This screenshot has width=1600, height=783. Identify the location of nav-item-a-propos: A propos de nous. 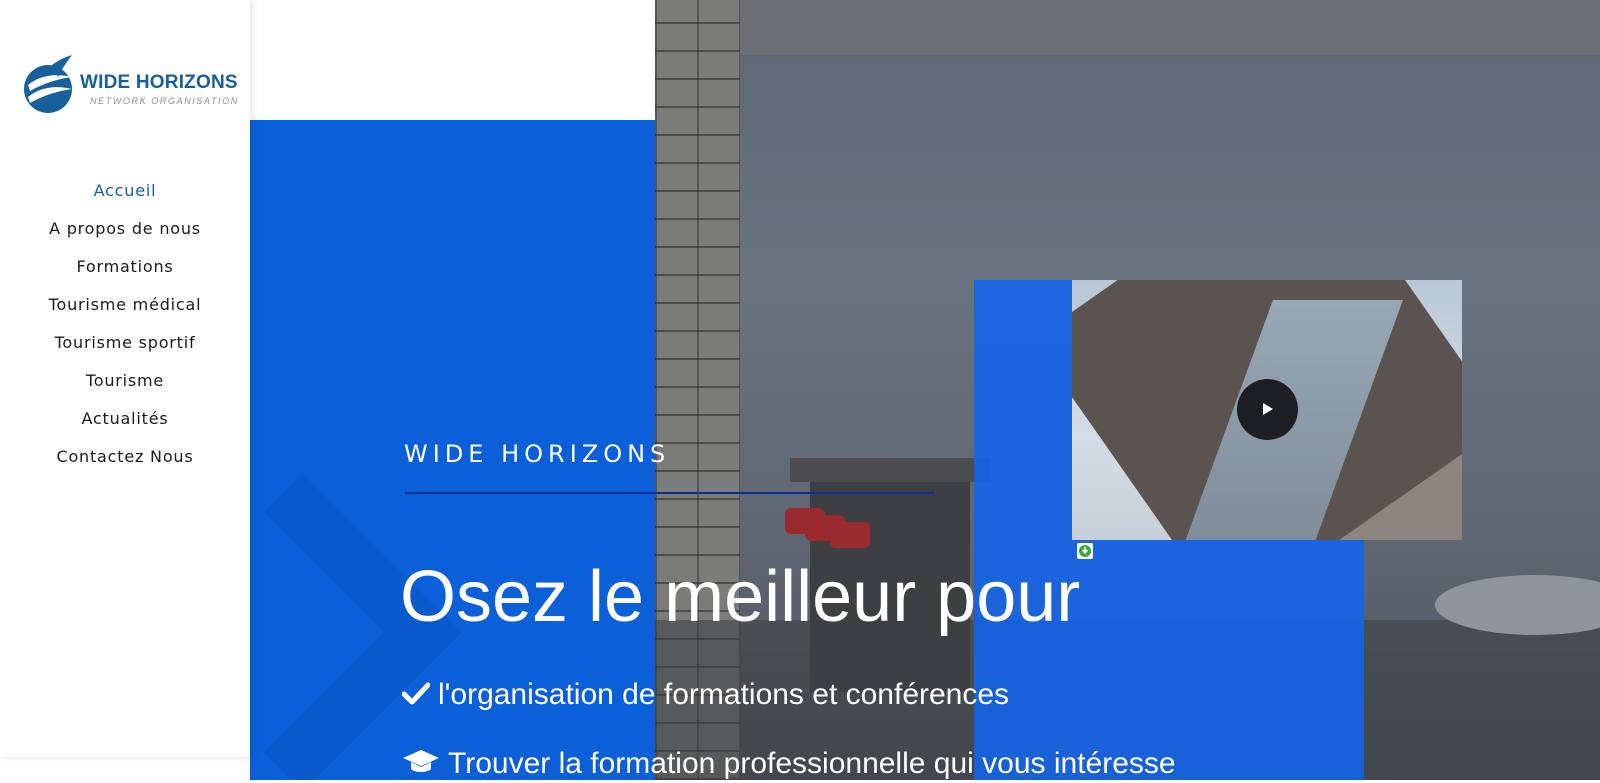
(125, 229).